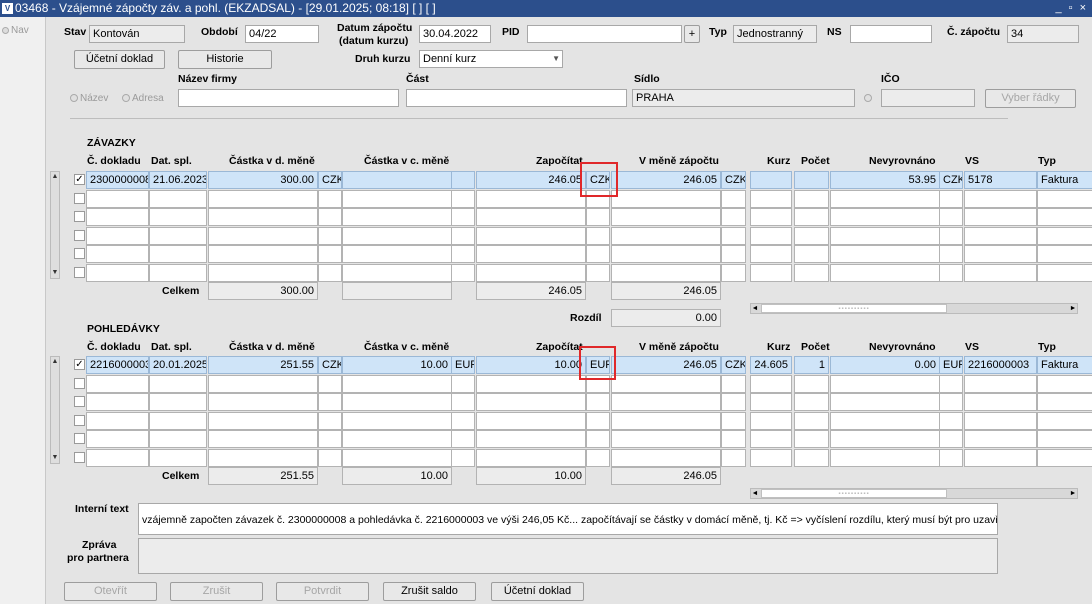  I want to click on nazev-firmy-field, so click(288, 98).